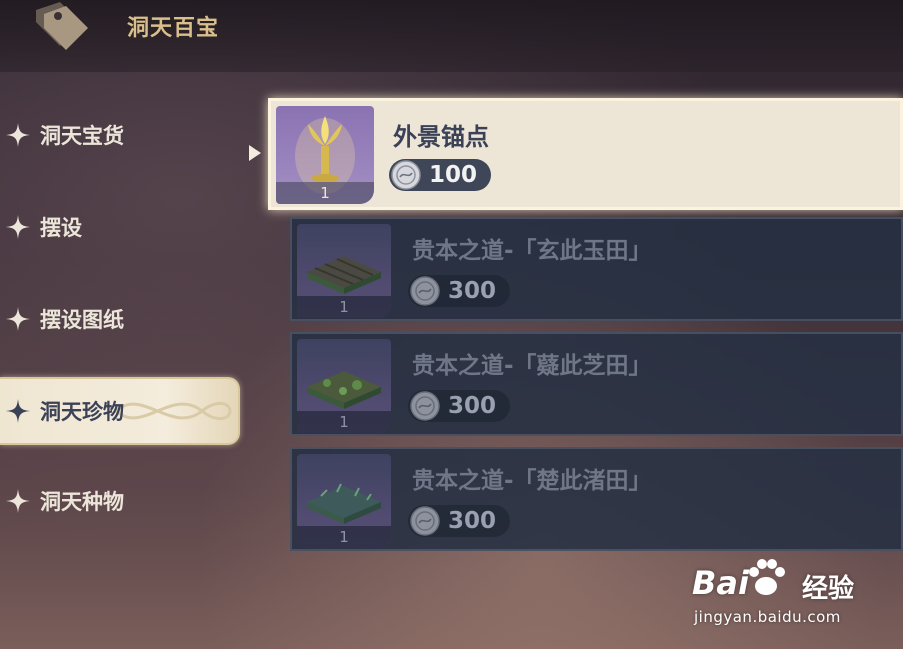 This screenshot has width=903, height=649. Describe the element at coordinates (82, 412) in the screenshot. I see `sidebar-item-label: 洞天珍物` at that location.